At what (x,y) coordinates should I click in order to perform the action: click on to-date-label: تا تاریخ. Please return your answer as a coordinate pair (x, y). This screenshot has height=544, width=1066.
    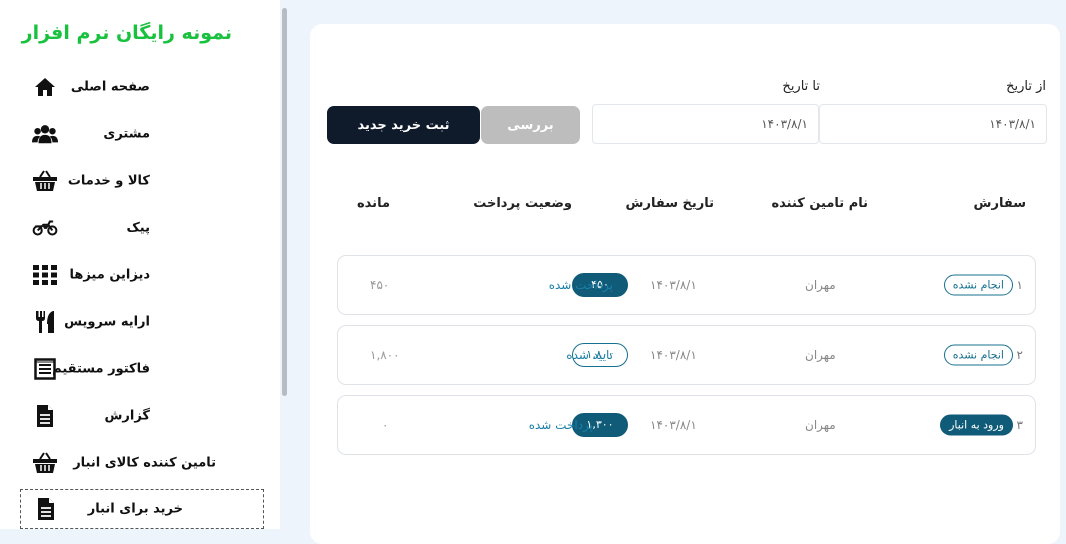
    Looking at the image, I should click on (801, 86).